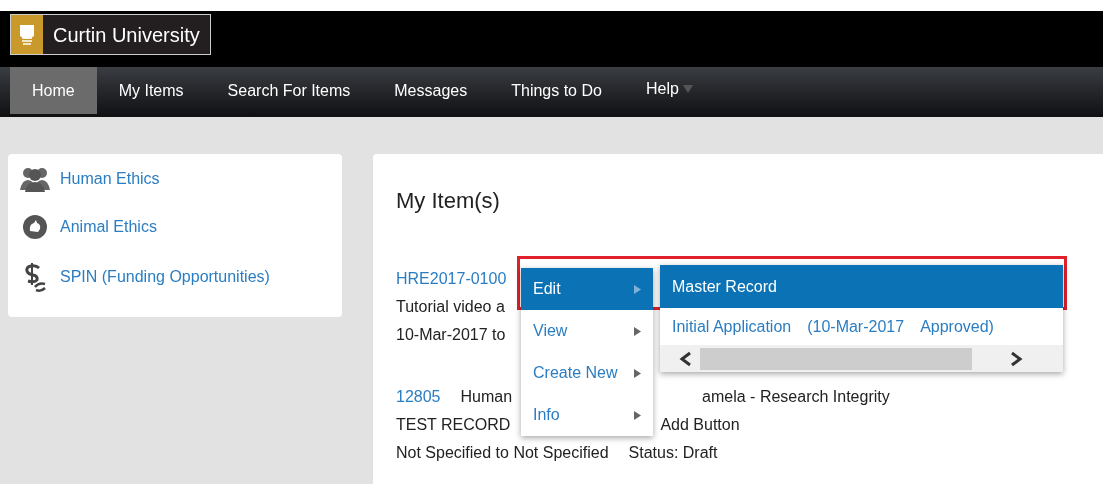  What do you see at coordinates (110, 179) in the screenshot?
I see `sidebar-link: Human Ethics` at bounding box center [110, 179].